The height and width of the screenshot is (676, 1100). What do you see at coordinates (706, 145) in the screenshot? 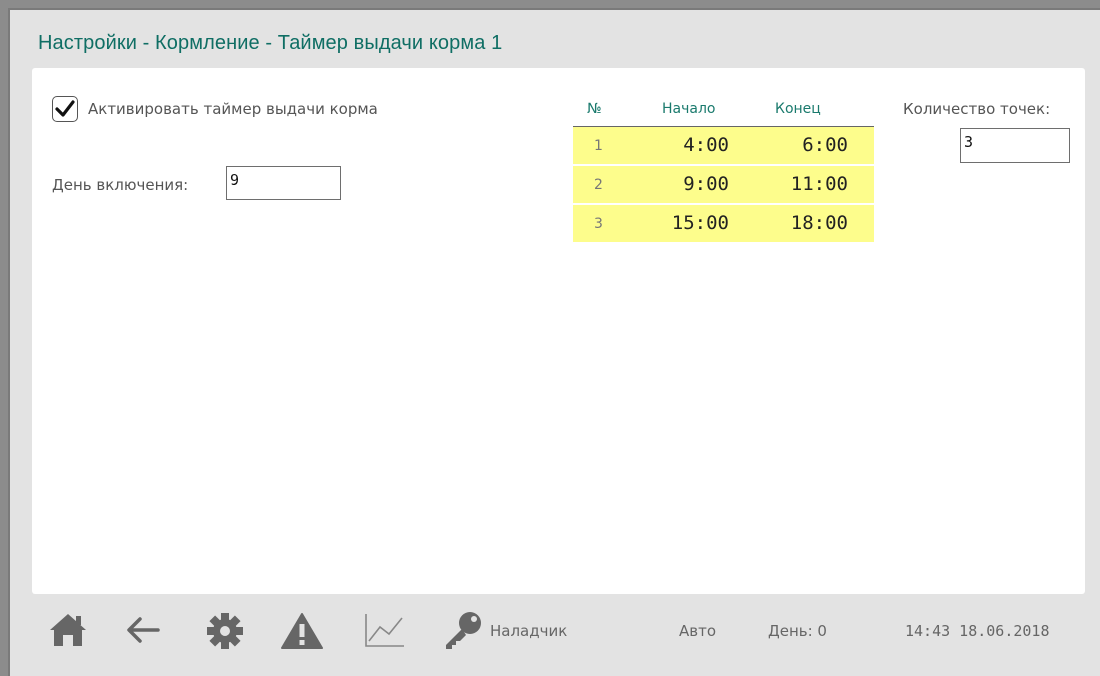
I see `start-time-cell: 4:00` at bounding box center [706, 145].